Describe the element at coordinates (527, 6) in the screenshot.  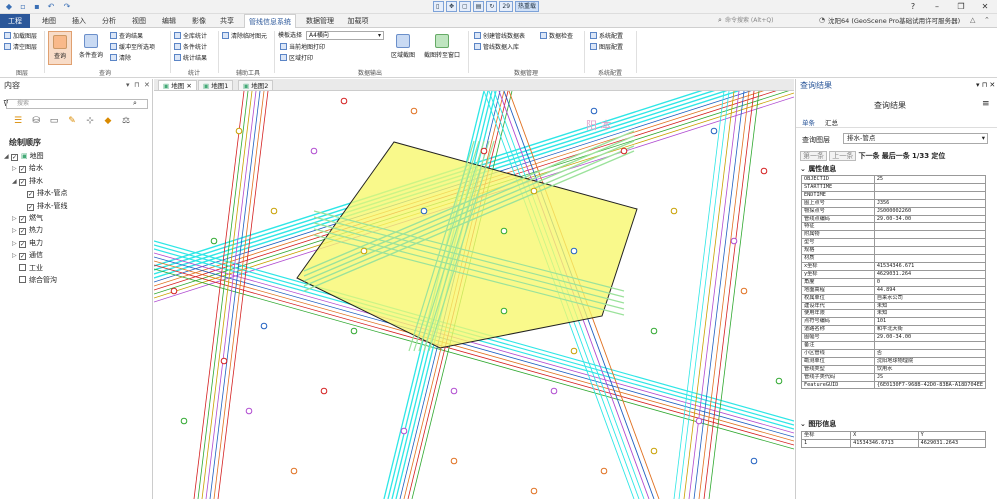
I see `hot-reload-button: 热重载` at that location.